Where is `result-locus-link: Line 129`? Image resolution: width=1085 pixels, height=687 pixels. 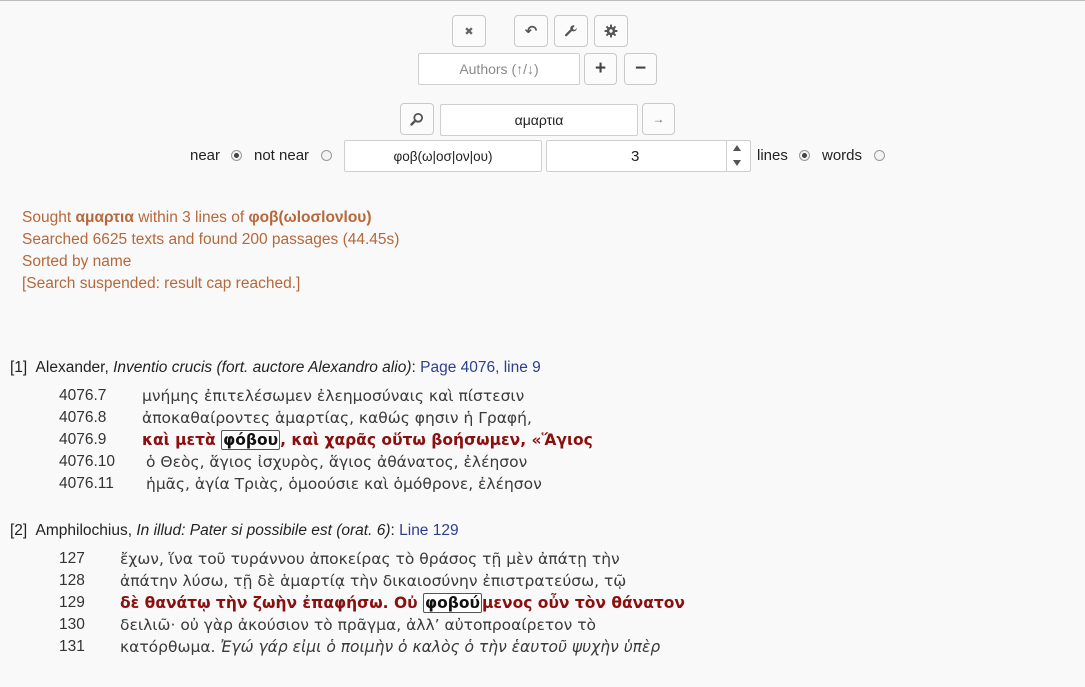 result-locus-link: Line 129 is located at coordinates (428, 530).